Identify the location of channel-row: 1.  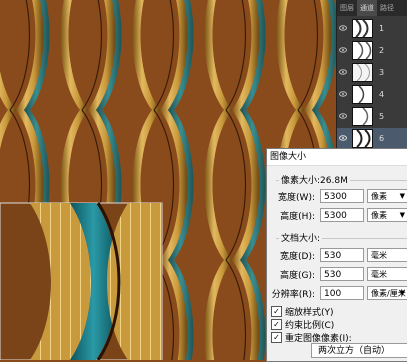
(372, 28).